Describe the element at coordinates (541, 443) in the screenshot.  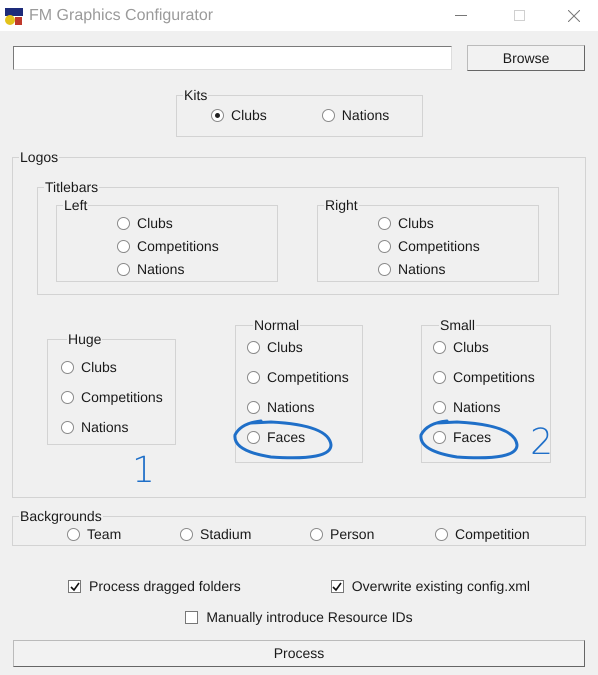
I see `handwritten-number: 2` at that location.